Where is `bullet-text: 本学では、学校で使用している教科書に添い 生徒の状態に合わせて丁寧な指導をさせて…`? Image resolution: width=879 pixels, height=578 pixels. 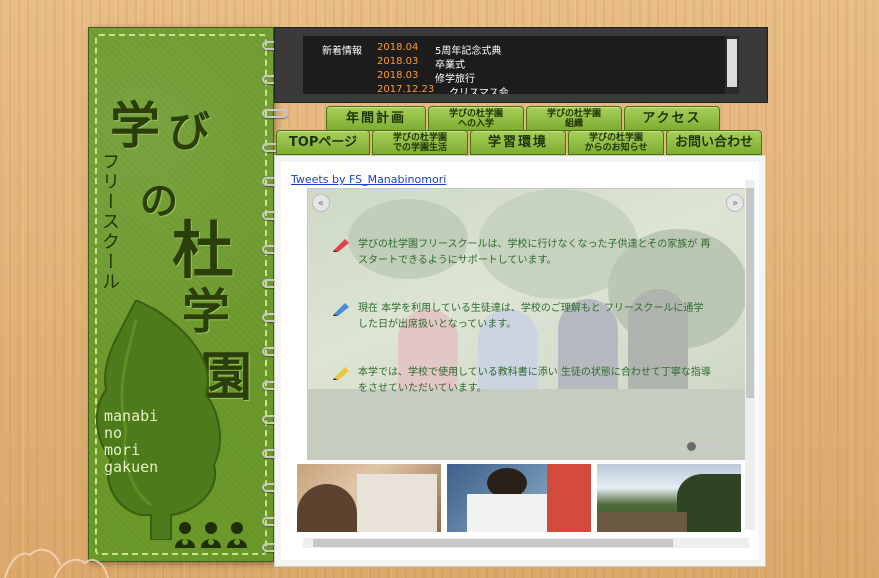 bullet-text: 本学では、学校で使用している教科書に添い 生徒の状態に合わせて丁寧な指導をさせて… is located at coordinates (534, 380).